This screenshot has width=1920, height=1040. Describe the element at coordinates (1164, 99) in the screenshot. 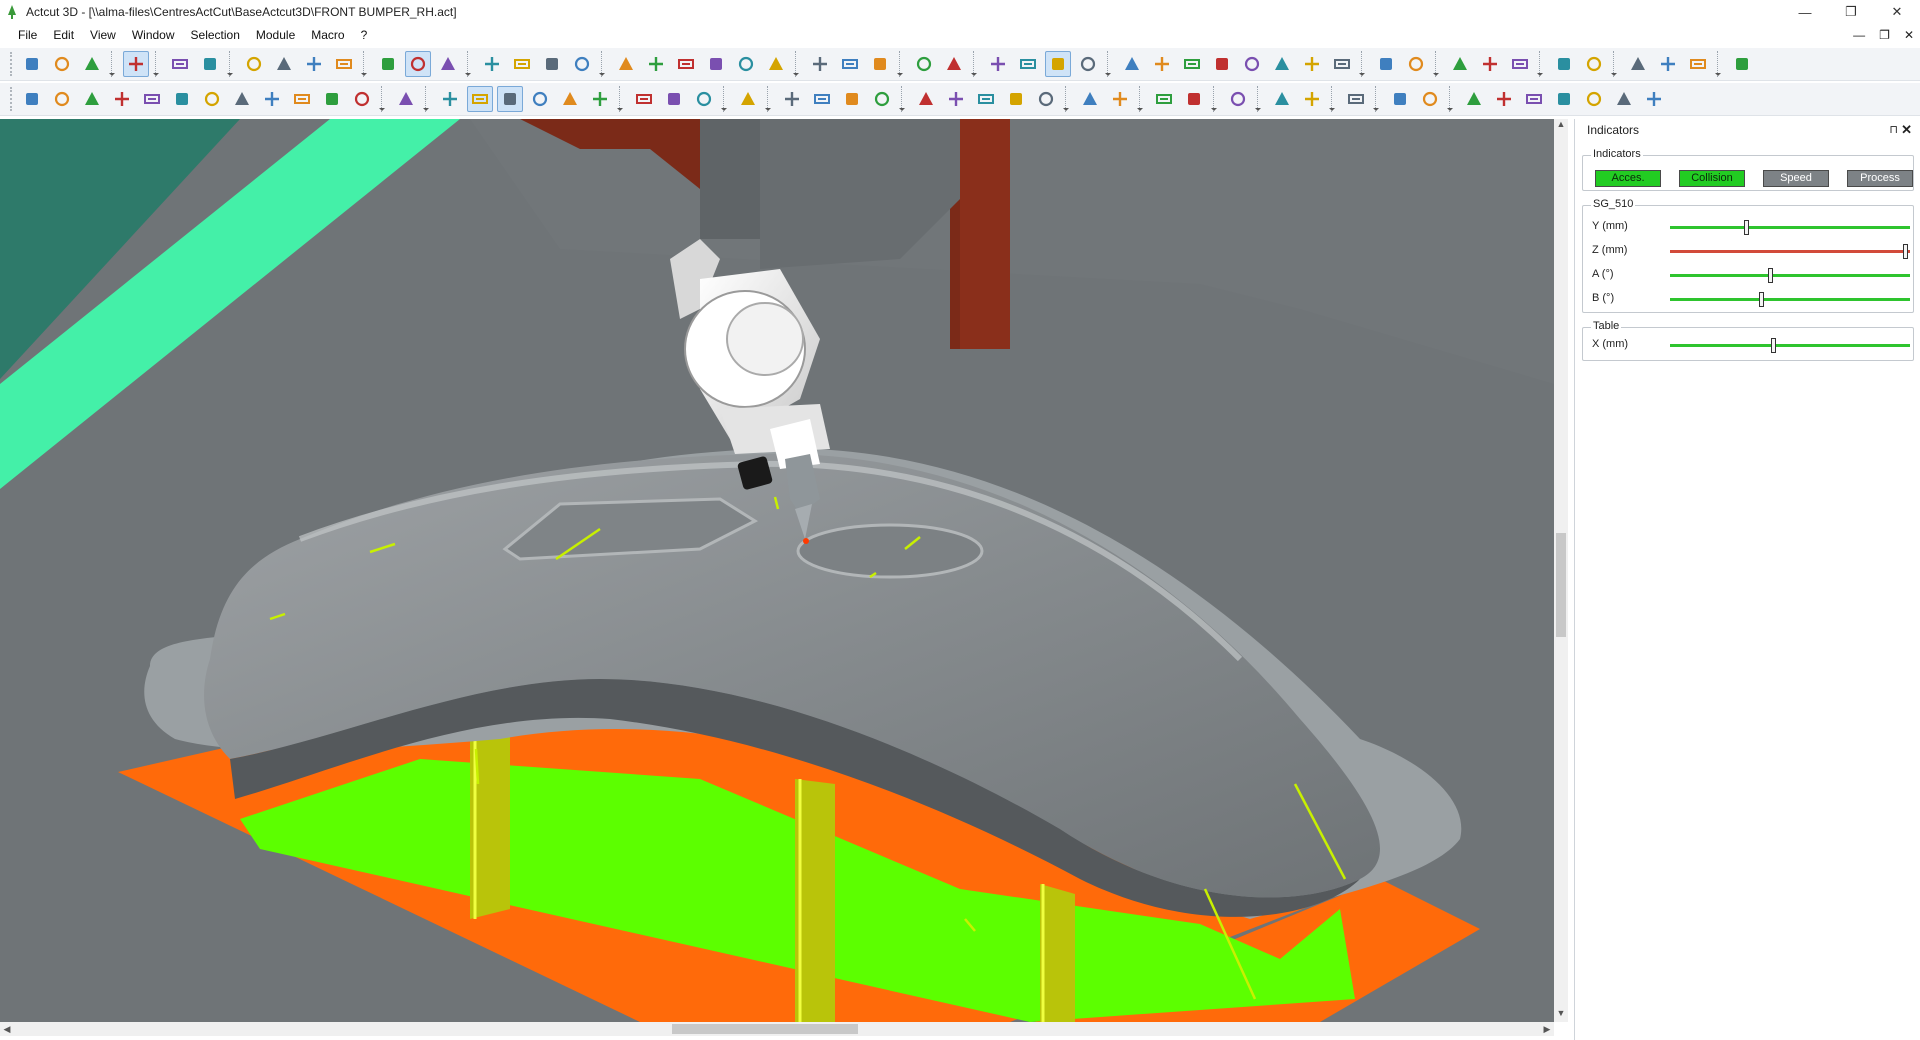

I see `box-button` at that location.